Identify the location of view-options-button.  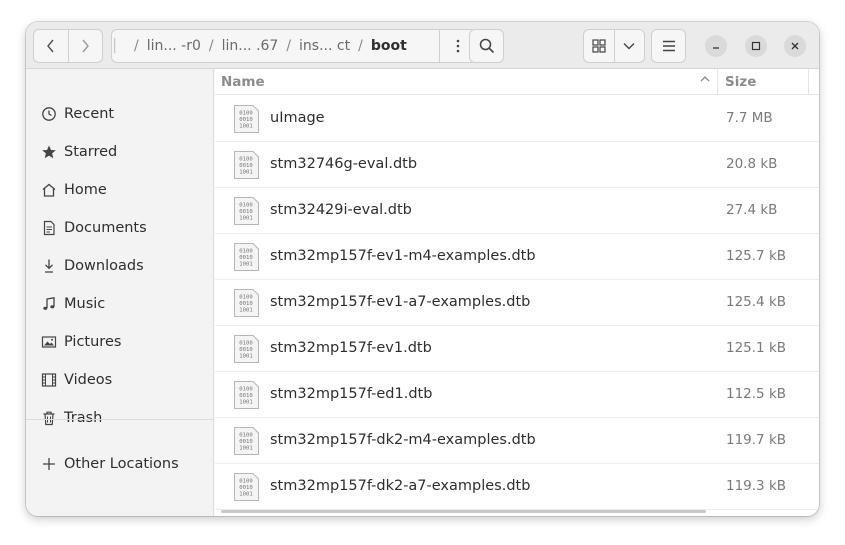
(629, 46).